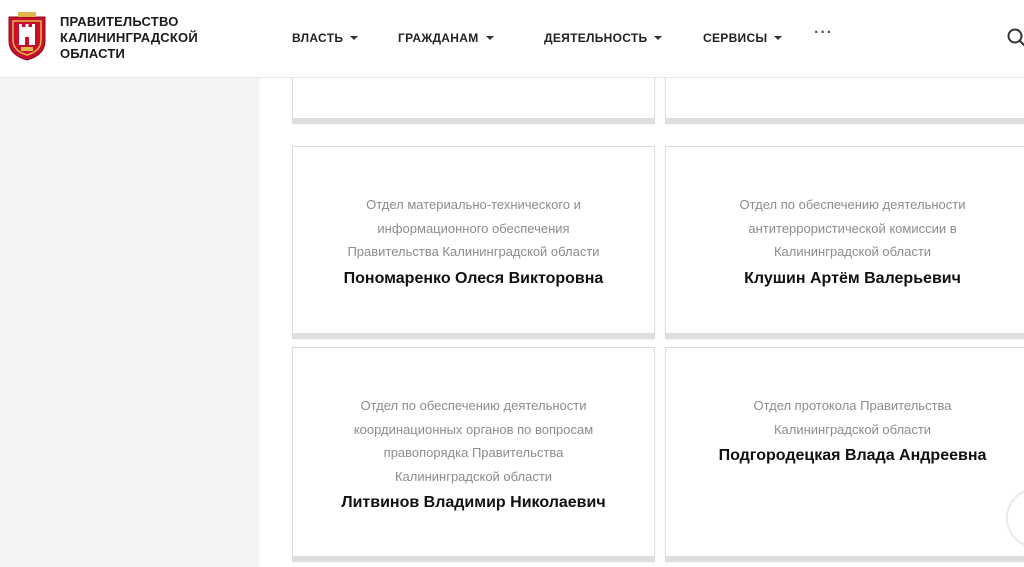  I want to click on department-line: Отдел протокола Правительства, so click(852, 405).